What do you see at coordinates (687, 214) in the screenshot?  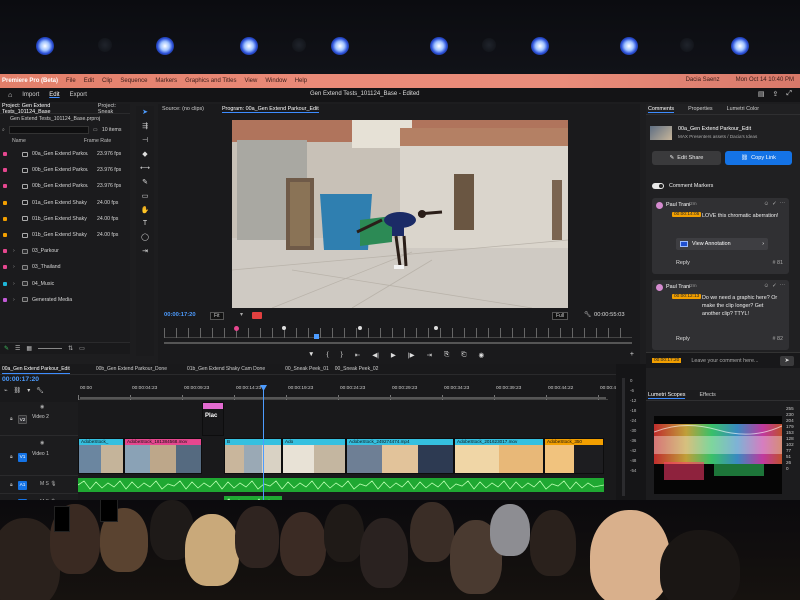 I see `comment-timecode: 00:00:14:05` at bounding box center [687, 214].